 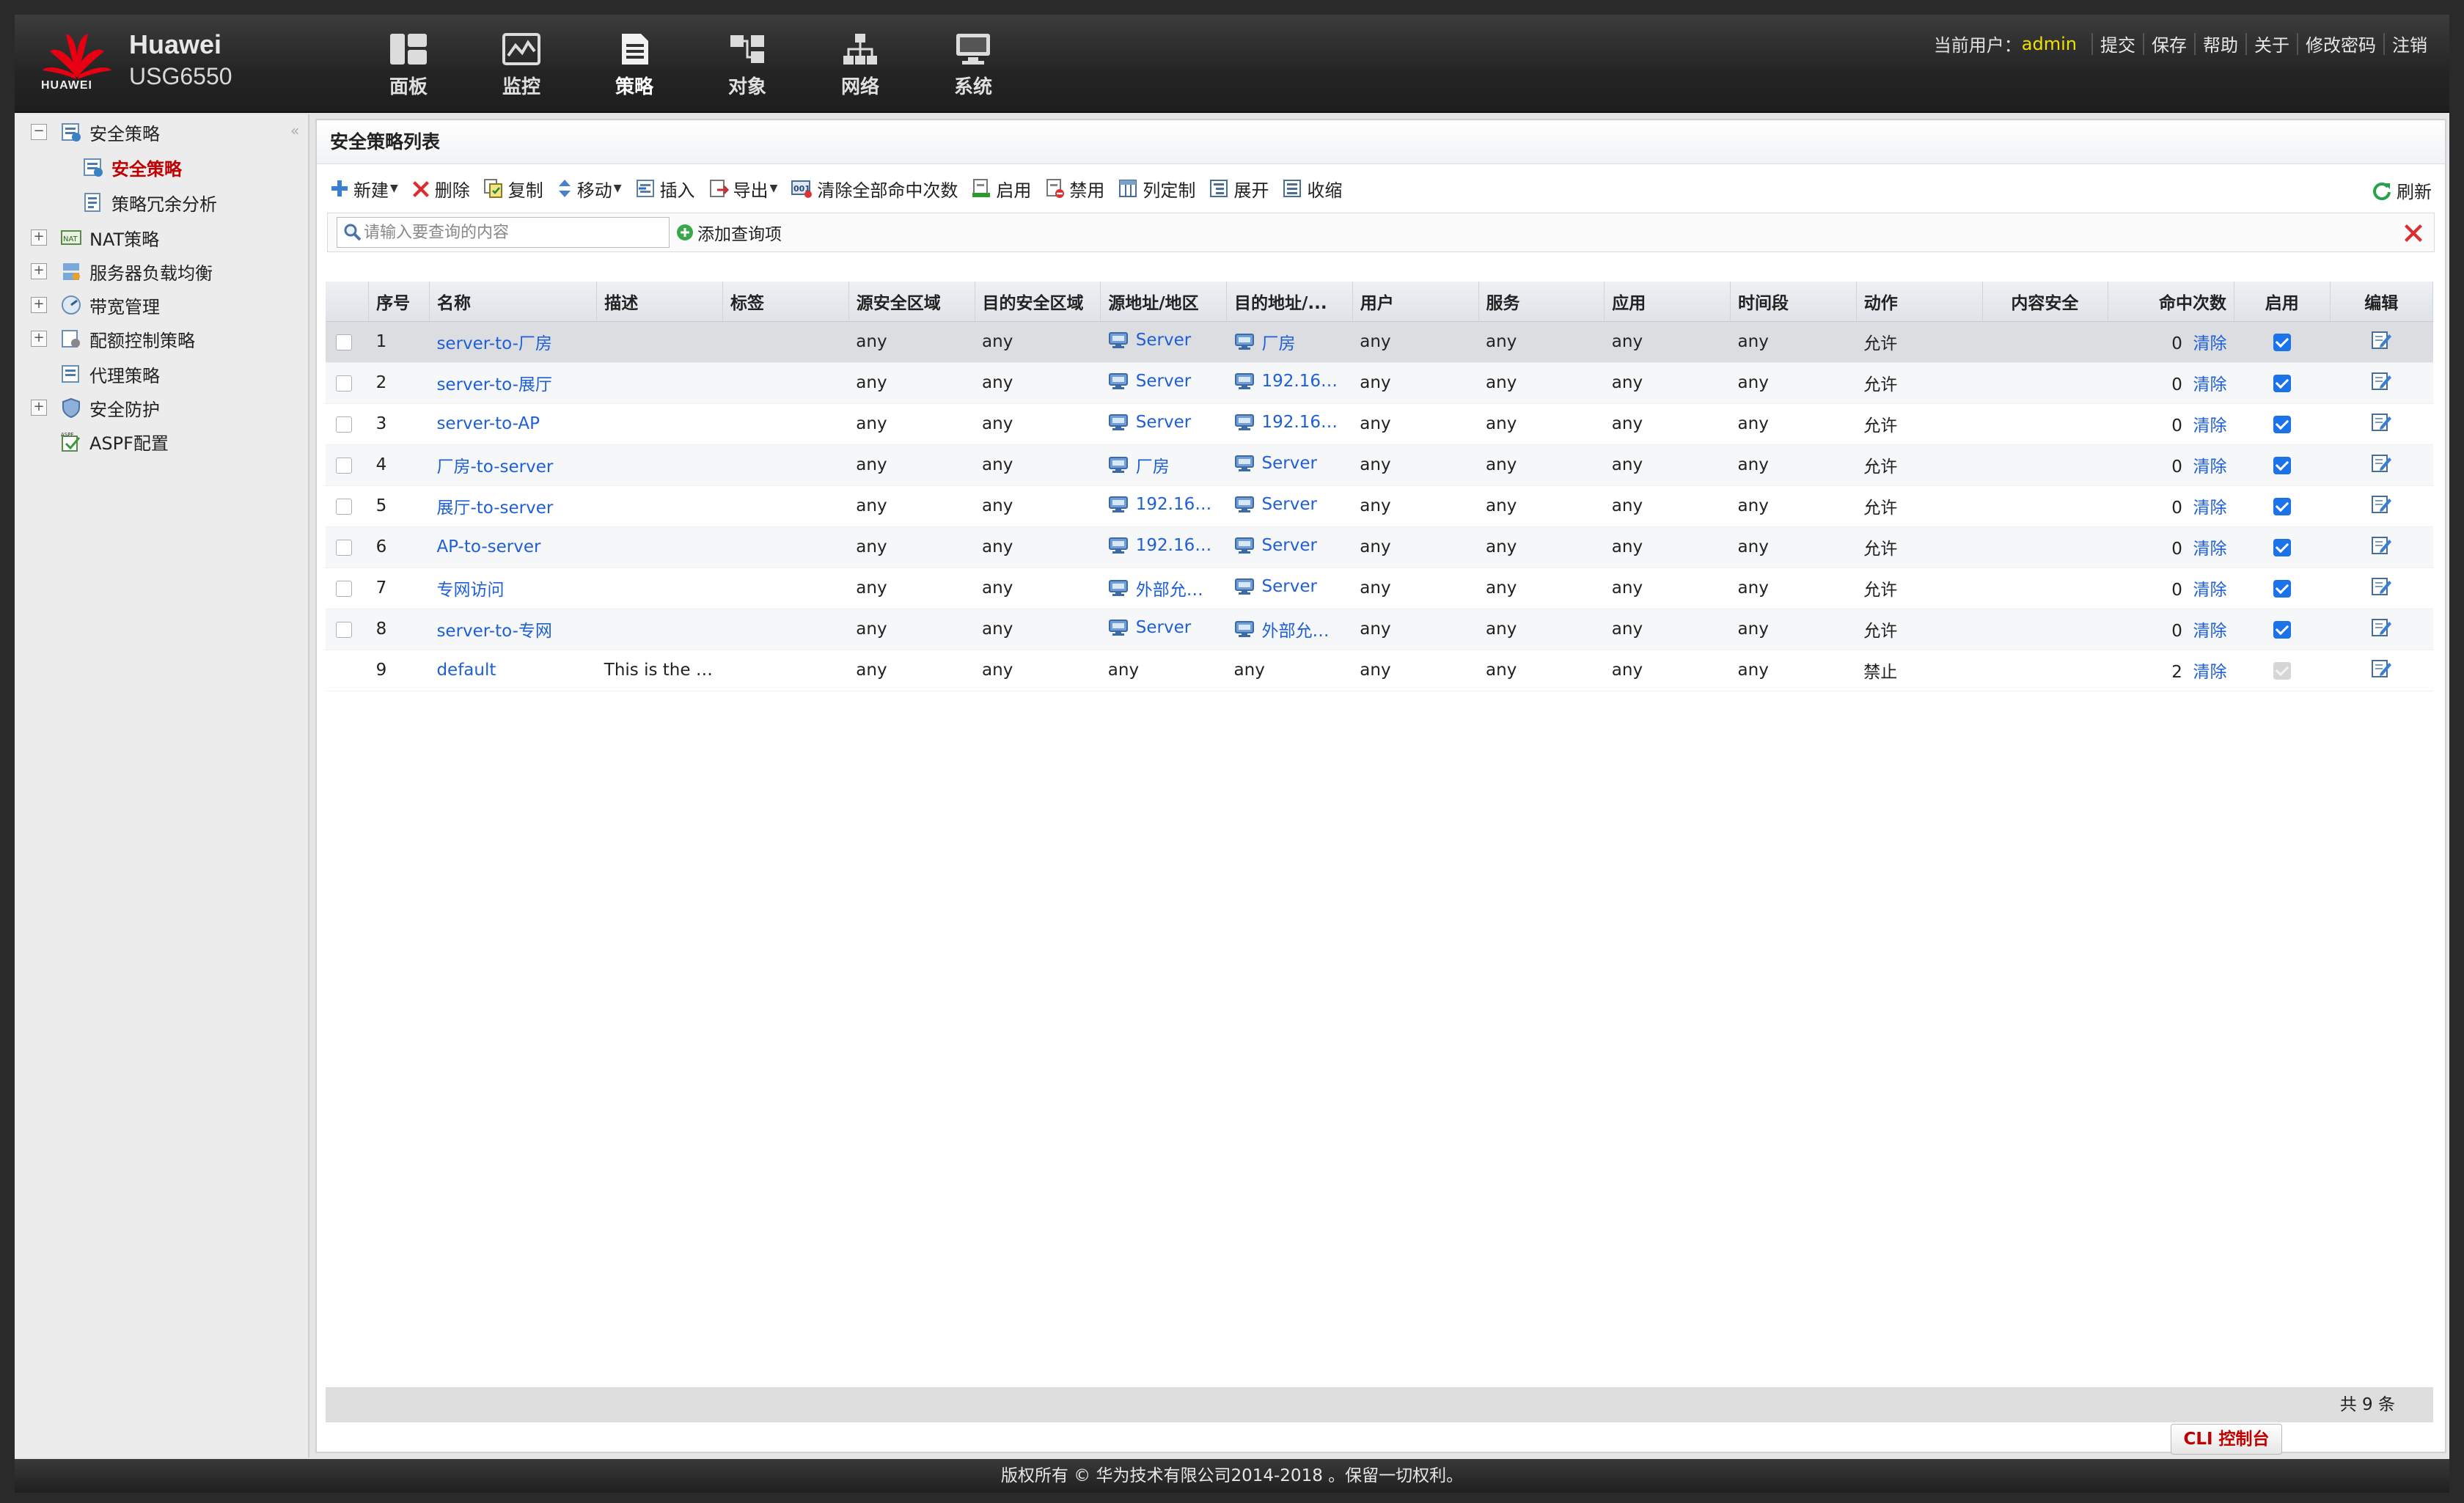 What do you see at coordinates (2402, 190) in the screenshot?
I see `refresh-button: 刷新` at bounding box center [2402, 190].